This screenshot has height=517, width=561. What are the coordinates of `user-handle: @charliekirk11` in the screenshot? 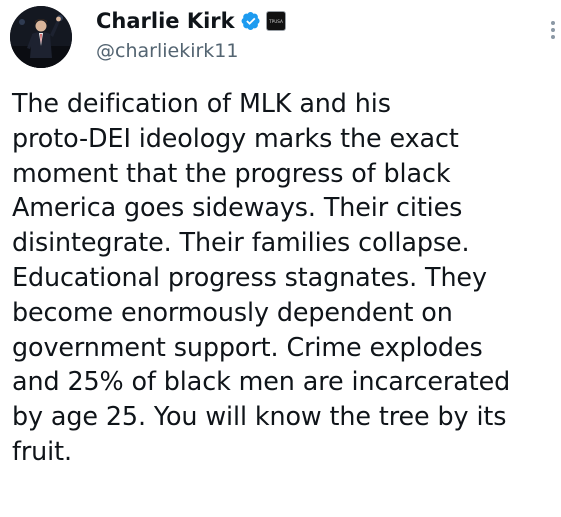 It's located at (313, 51).